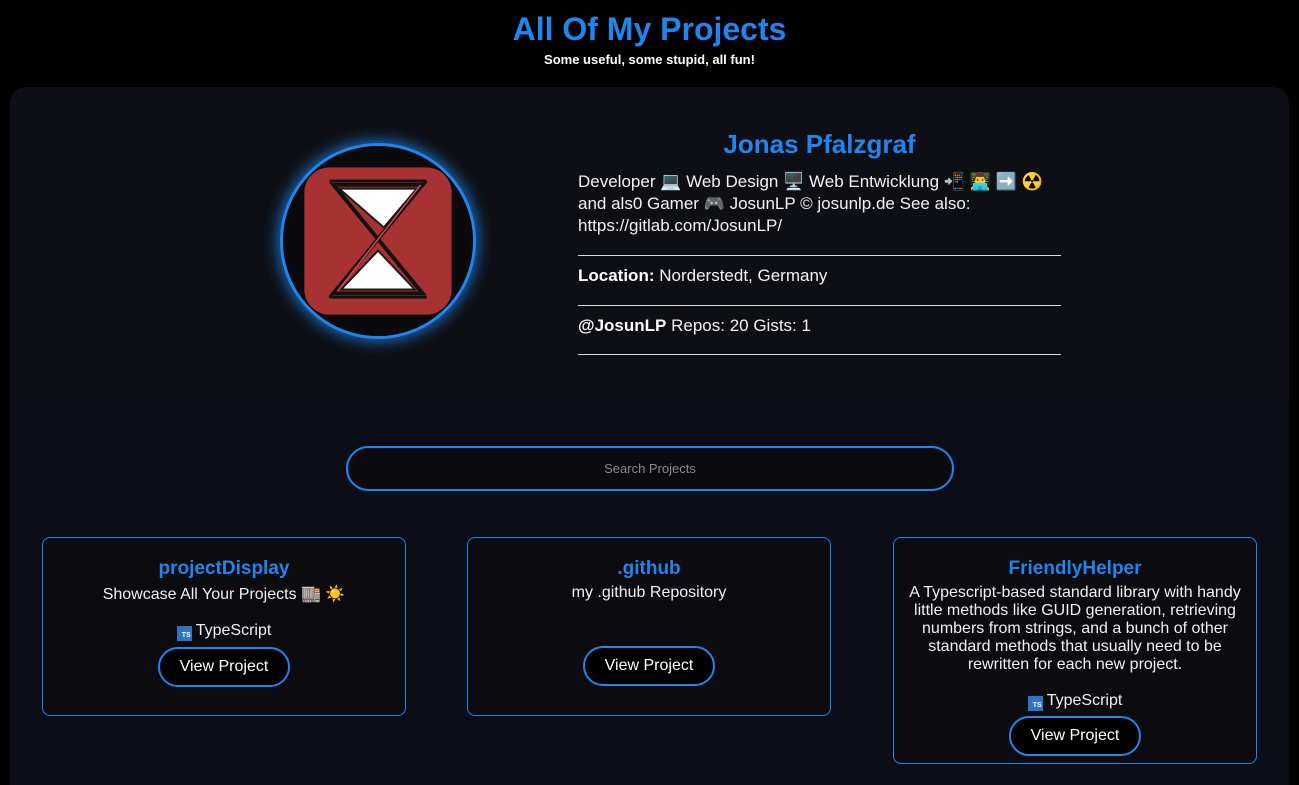 The image size is (1299, 785). What do you see at coordinates (819, 330) in the screenshot?
I see `stats-row: @JosunLP Repos: 20 Gists: 1` at bounding box center [819, 330].